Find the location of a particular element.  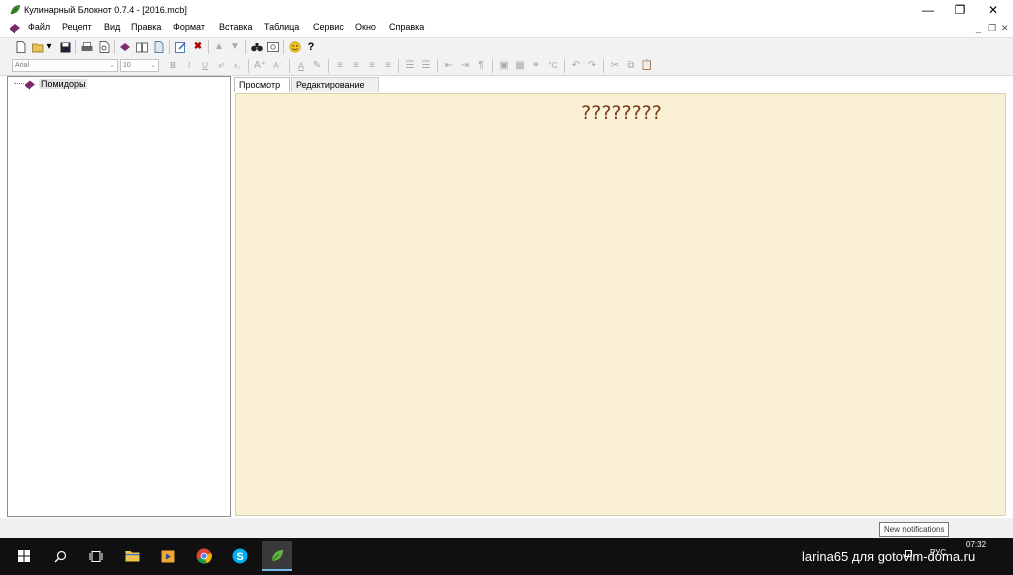

mdi-close-button: ✕ is located at coordinates (1005, 28).